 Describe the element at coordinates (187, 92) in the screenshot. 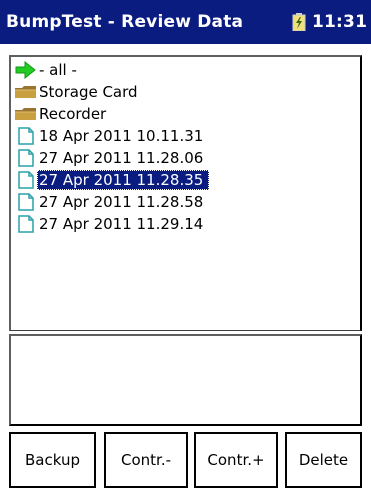

I see `list-item: Storage Card` at that location.